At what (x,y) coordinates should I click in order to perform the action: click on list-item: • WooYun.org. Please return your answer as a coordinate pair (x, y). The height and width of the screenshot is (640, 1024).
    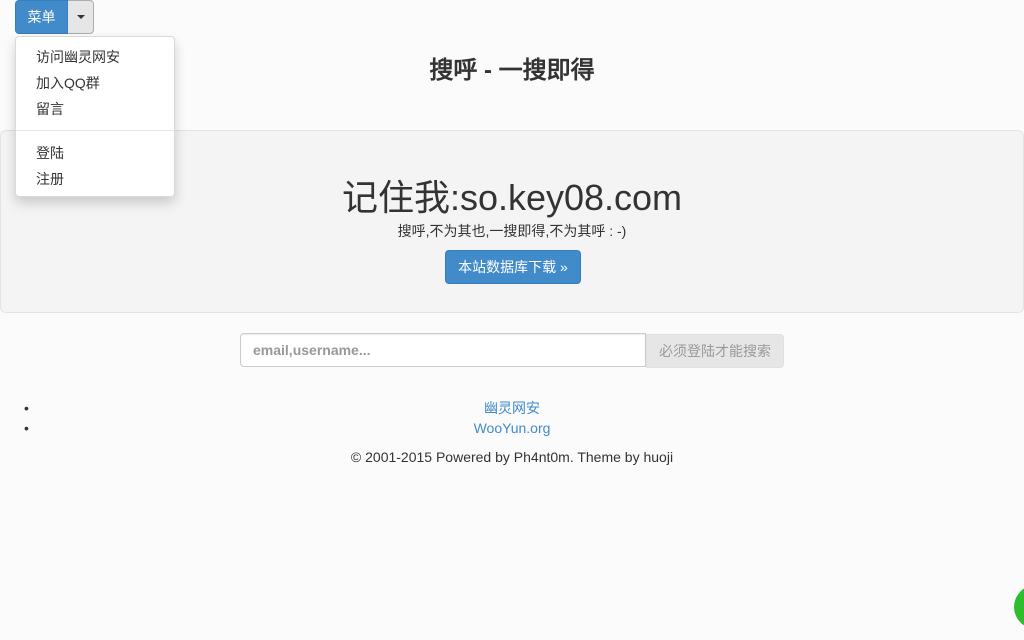
    Looking at the image, I should click on (512, 428).